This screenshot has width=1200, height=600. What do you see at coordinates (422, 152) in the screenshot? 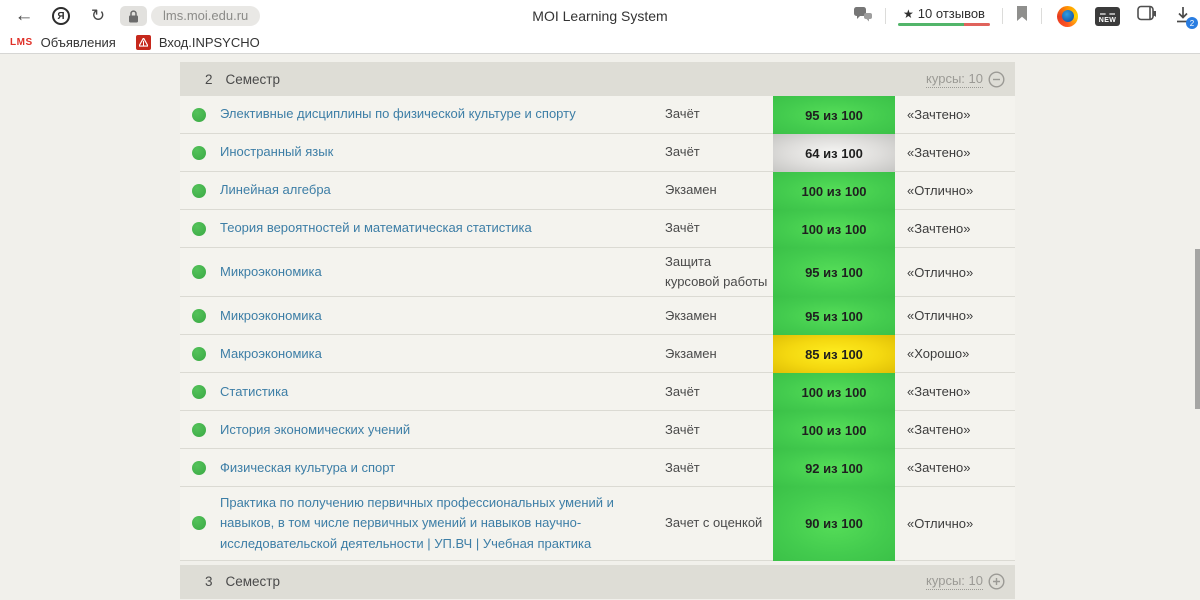
I see `course-cell: Иностранный язык` at bounding box center [422, 152].